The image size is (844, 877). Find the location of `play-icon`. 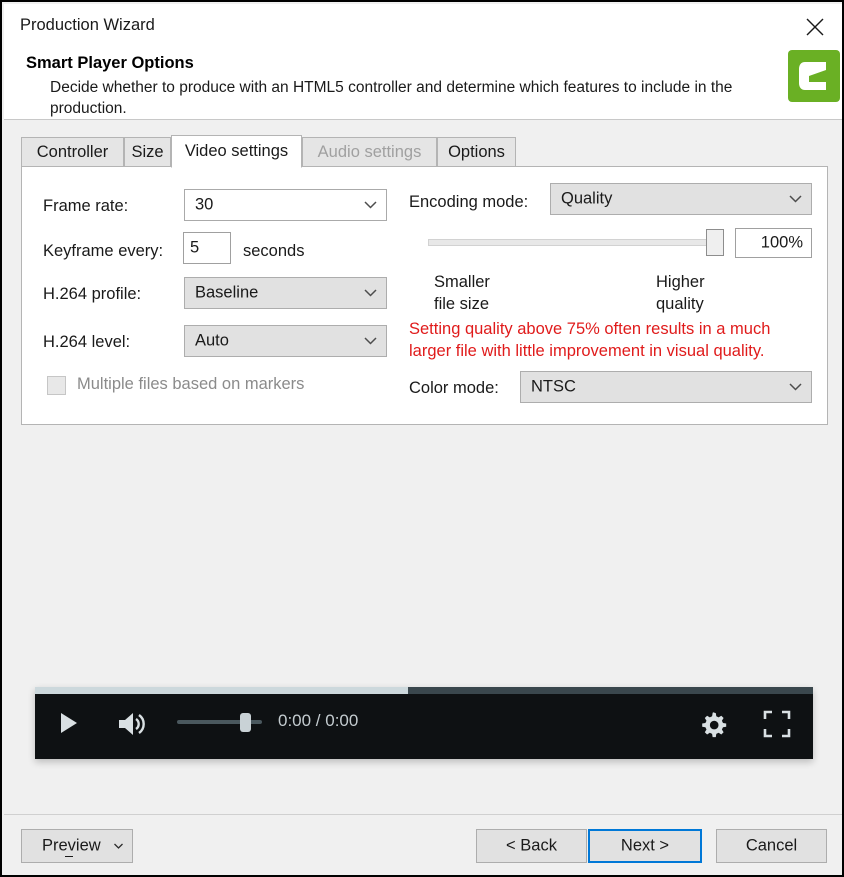

play-icon is located at coordinates (69, 723).